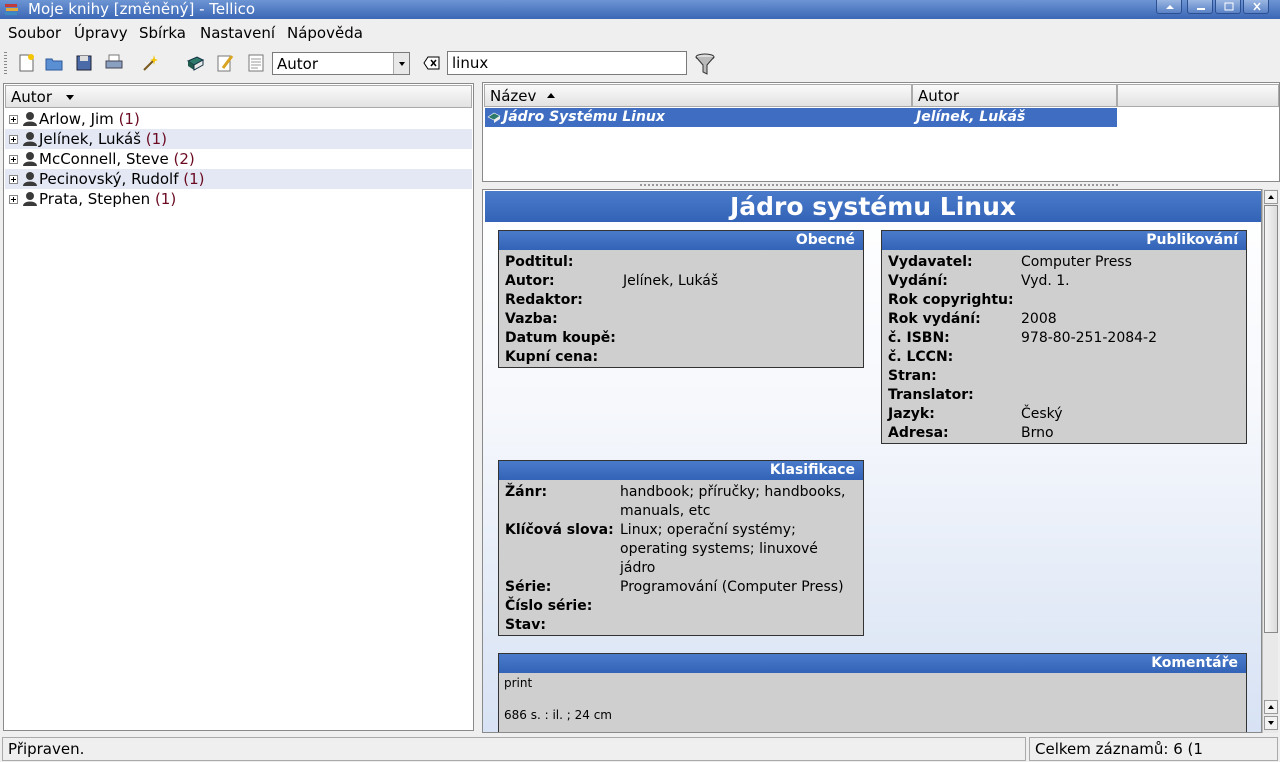  Describe the element at coordinates (681, 470) in the screenshot. I see `classification-section-header: Klasifikace` at that location.